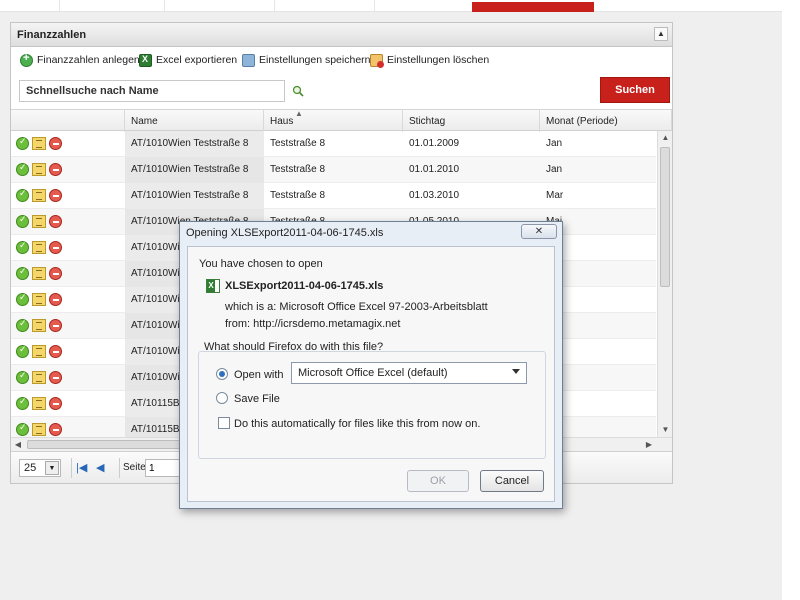  Describe the element at coordinates (512, 481) in the screenshot. I see `cancel-button: Cancel` at that location.